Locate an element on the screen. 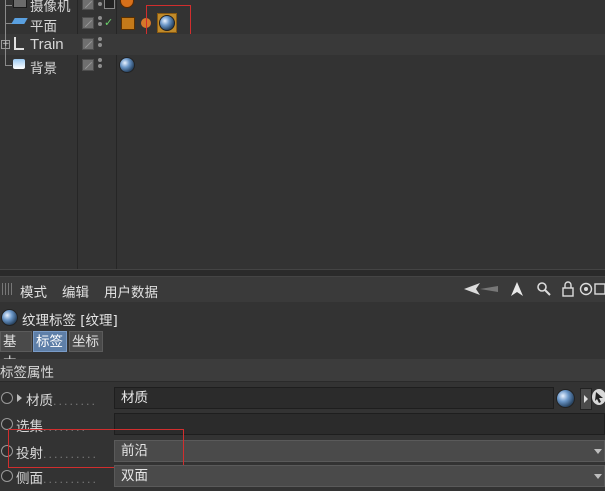 Image resolution: width=605 pixels, height=491 pixels. tab-bar: 基本 标签 坐标 is located at coordinates (302, 351).